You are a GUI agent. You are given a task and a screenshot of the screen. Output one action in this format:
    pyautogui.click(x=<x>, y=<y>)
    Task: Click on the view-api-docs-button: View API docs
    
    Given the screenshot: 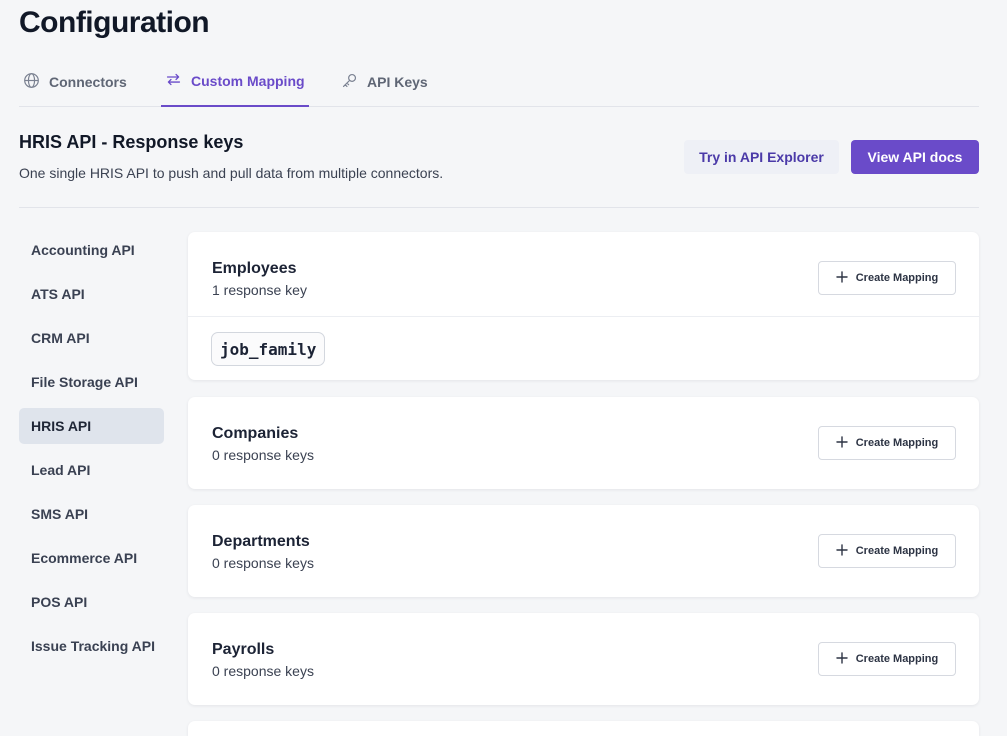 What is the action you would take?
    pyautogui.click(x=915, y=157)
    